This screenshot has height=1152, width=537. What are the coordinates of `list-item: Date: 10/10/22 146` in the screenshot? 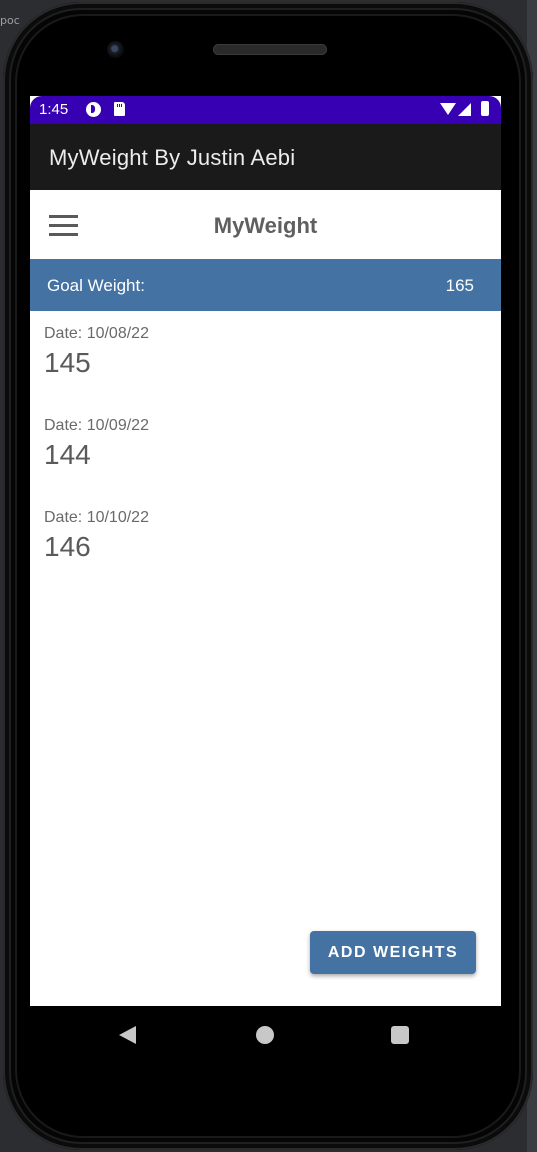 It's located at (96, 536).